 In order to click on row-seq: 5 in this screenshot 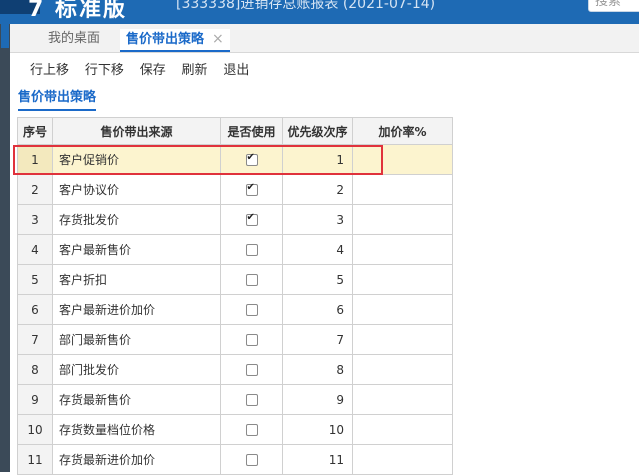, I will do `click(35, 279)`.